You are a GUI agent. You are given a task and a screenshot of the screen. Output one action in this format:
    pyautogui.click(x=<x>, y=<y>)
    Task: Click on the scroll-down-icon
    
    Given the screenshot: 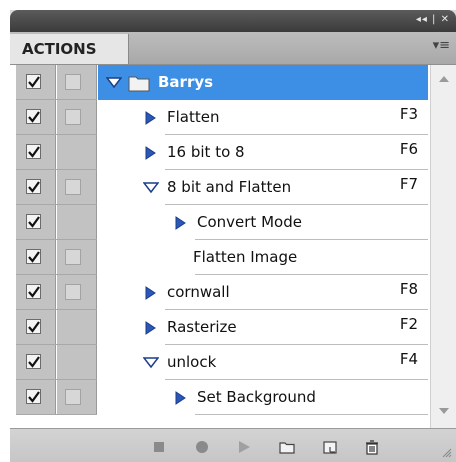 What is the action you would take?
    pyautogui.click(x=444, y=411)
    